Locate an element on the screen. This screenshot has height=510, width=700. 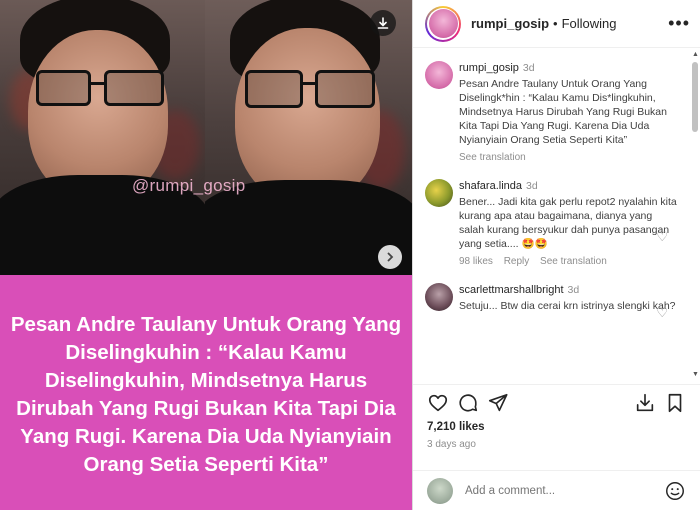
comment-icon is located at coordinates (468, 403).